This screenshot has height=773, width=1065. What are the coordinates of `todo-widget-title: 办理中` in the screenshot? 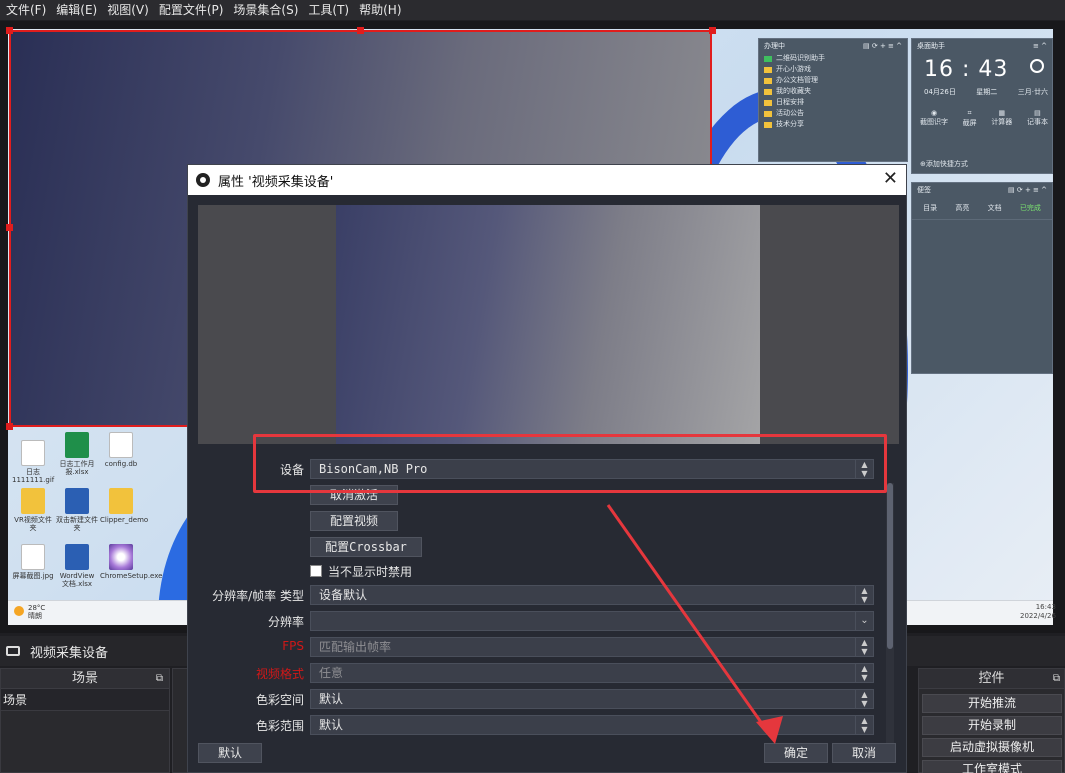 It's located at (774, 46).